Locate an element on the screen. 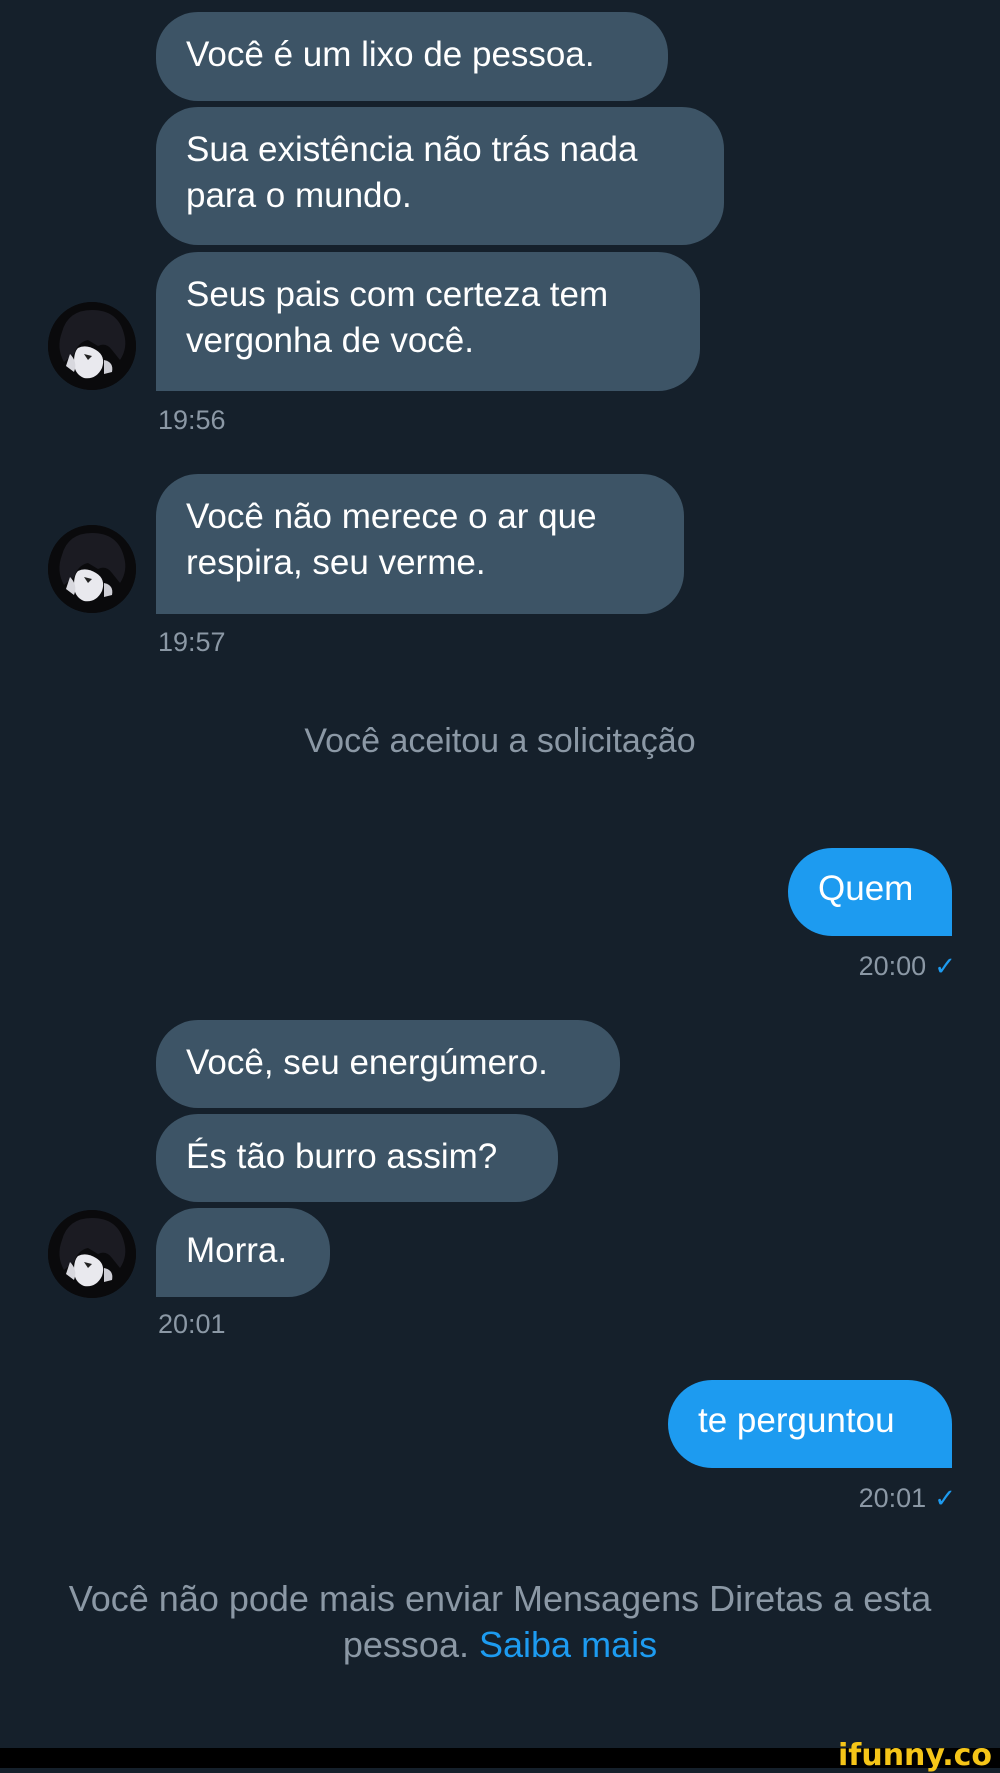  message-timestamp: 20:01 is located at coordinates (192, 1324).